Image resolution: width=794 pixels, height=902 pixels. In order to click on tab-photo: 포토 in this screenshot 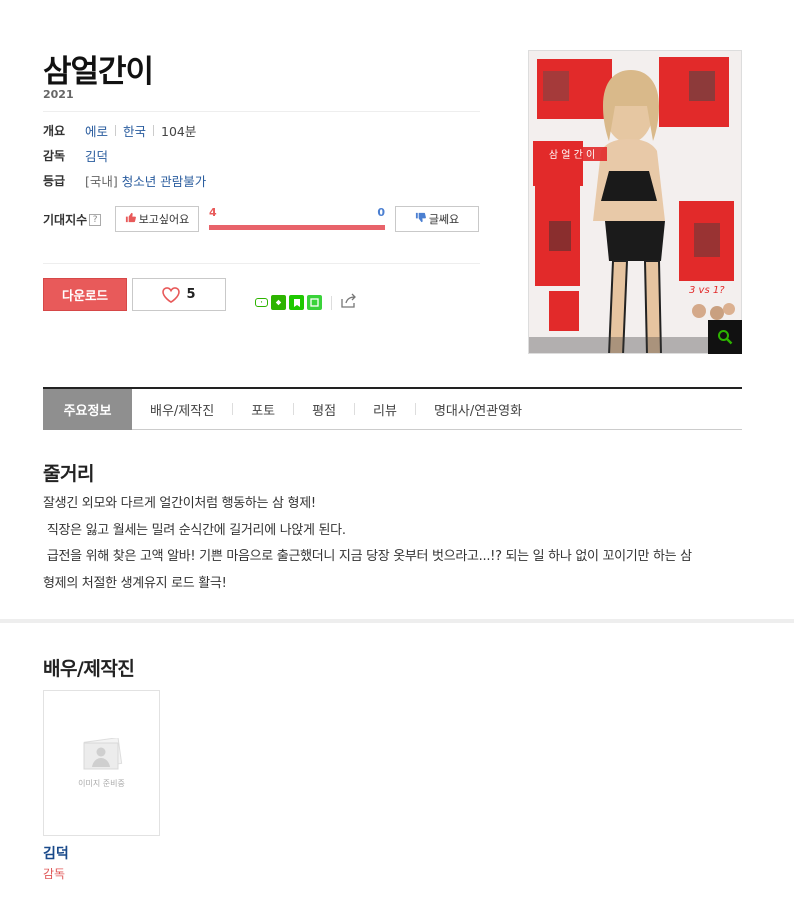, I will do `click(263, 409)`.